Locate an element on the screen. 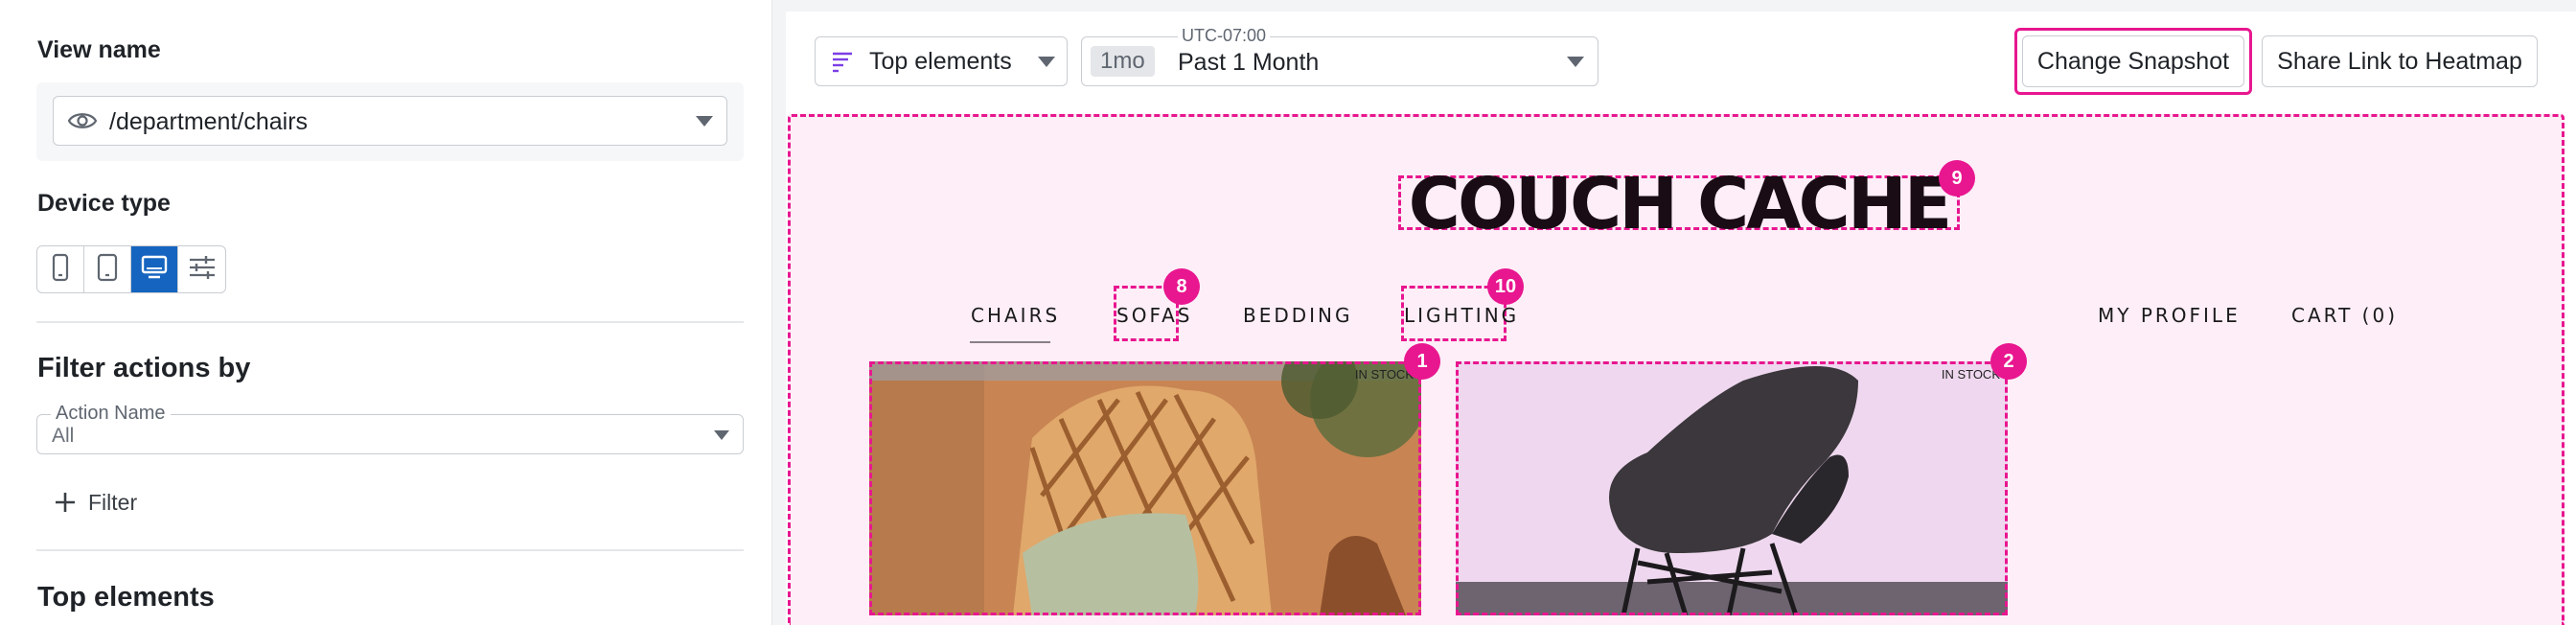 The image size is (2576, 625). mobile-icon is located at coordinates (60, 270).